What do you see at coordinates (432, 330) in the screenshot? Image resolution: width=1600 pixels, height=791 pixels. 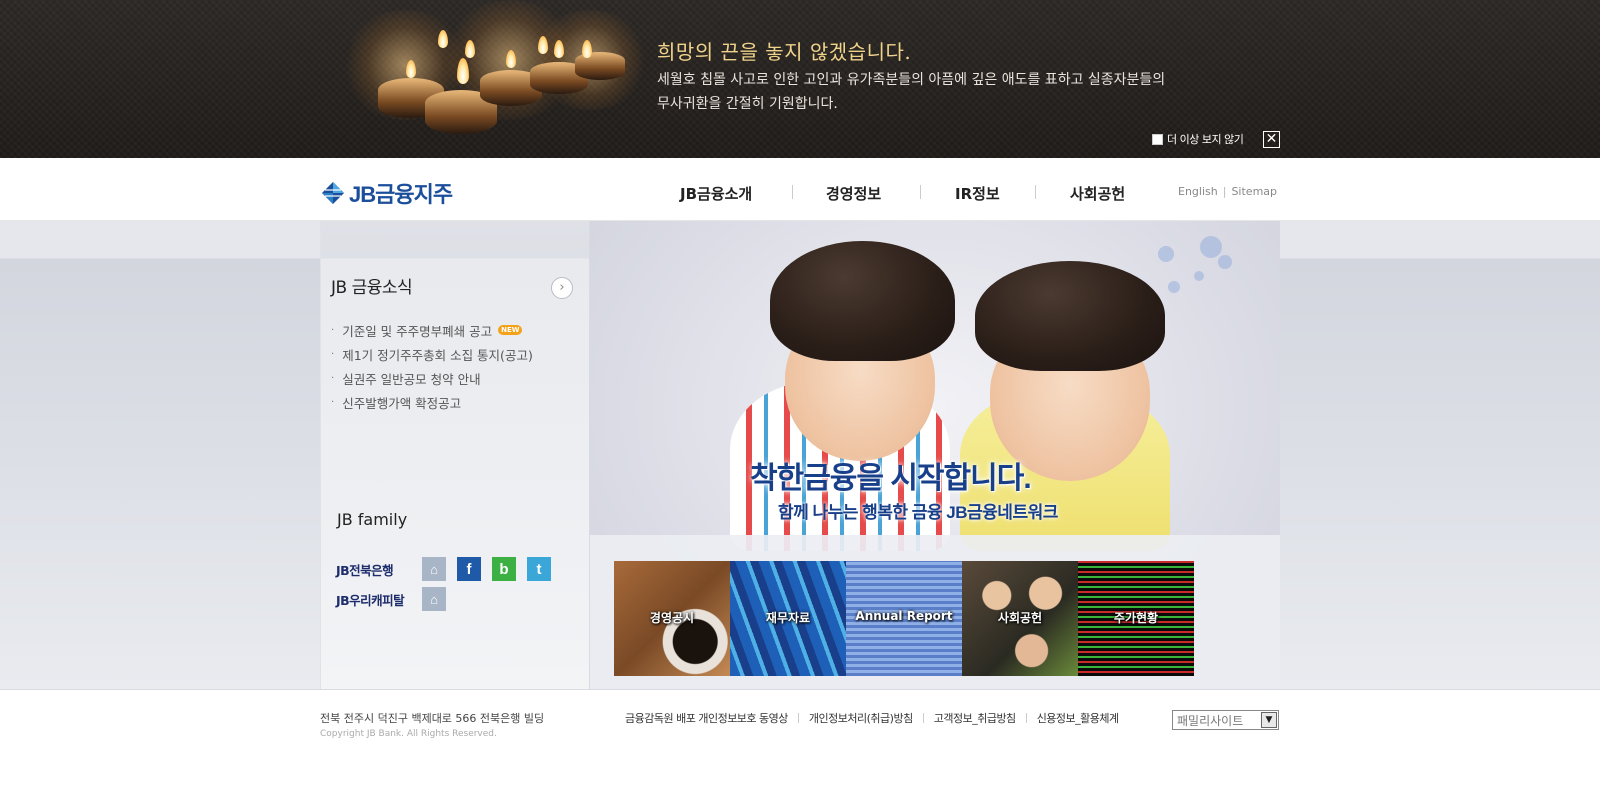 I see `news-item: · 기준일 및 주주명부폐쇄 공고 NEW` at bounding box center [432, 330].